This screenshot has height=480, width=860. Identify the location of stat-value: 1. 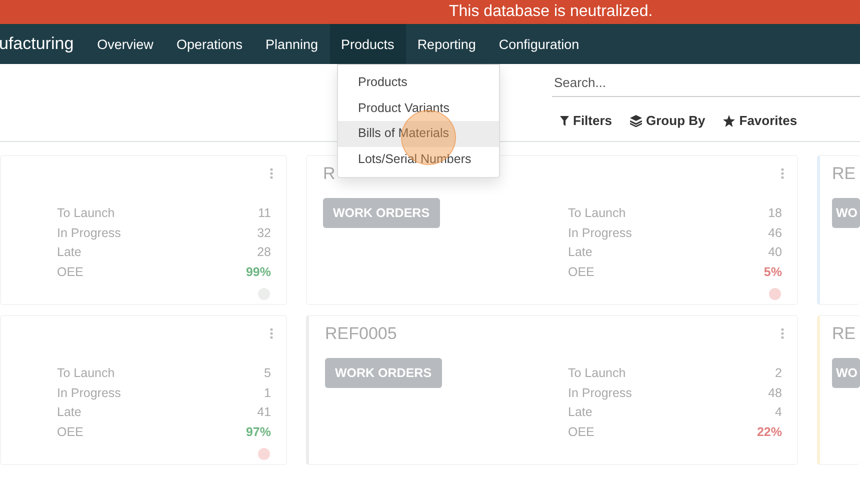
(267, 394).